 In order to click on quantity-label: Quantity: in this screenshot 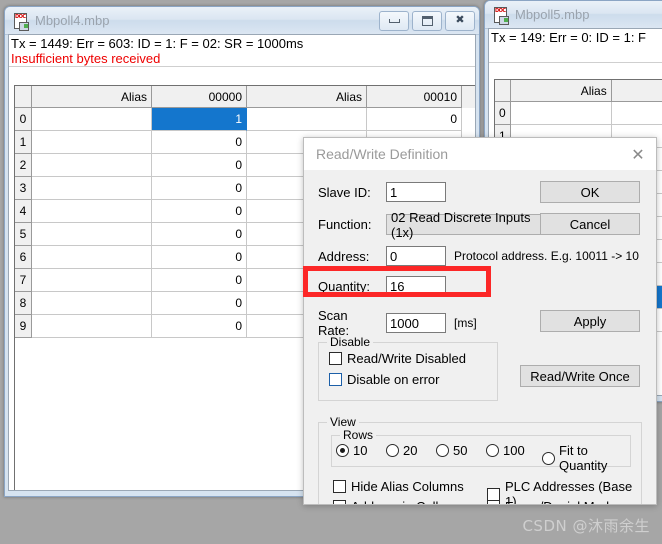, I will do `click(344, 286)`.